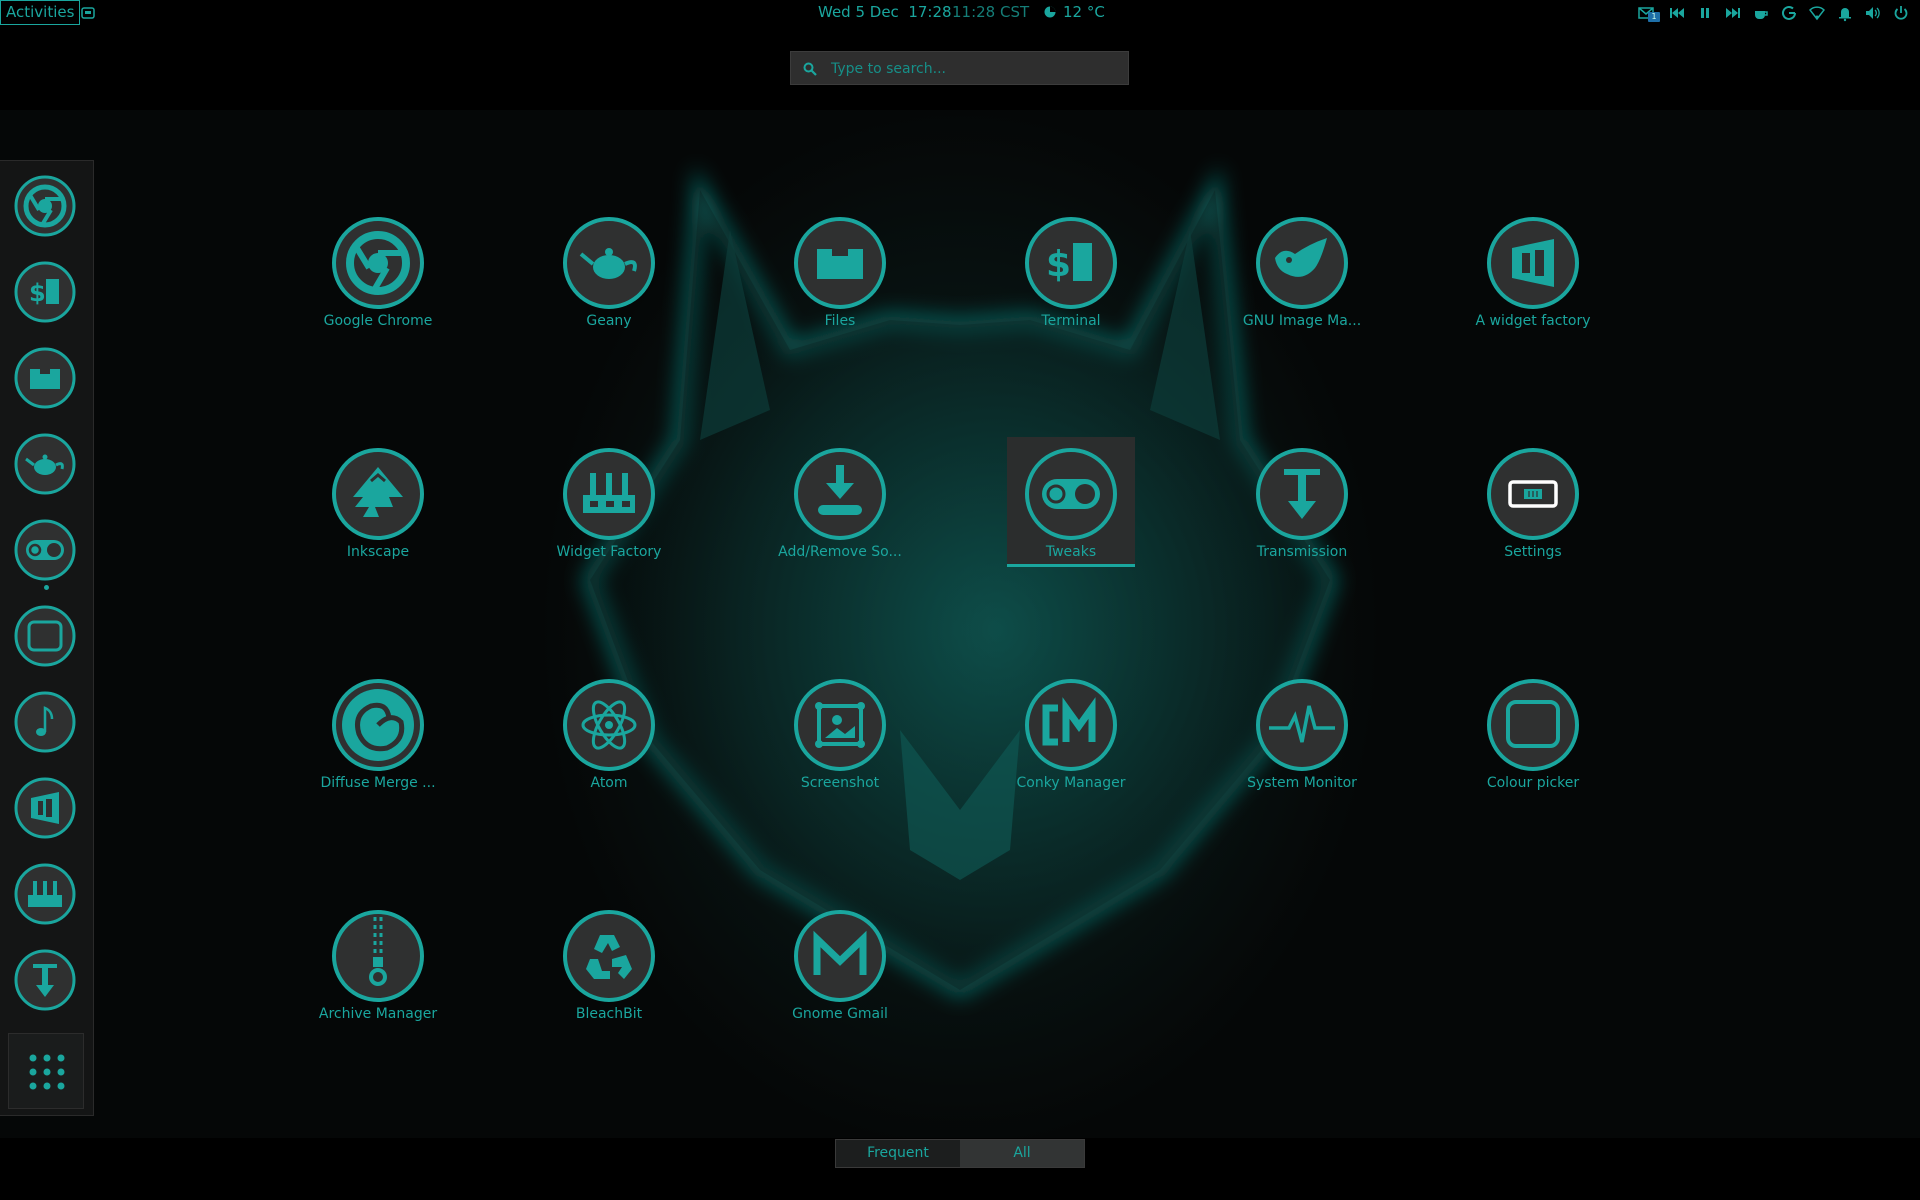  Describe the element at coordinates (1705, 13) in the screenshot. I see `pause-icon` at that location.